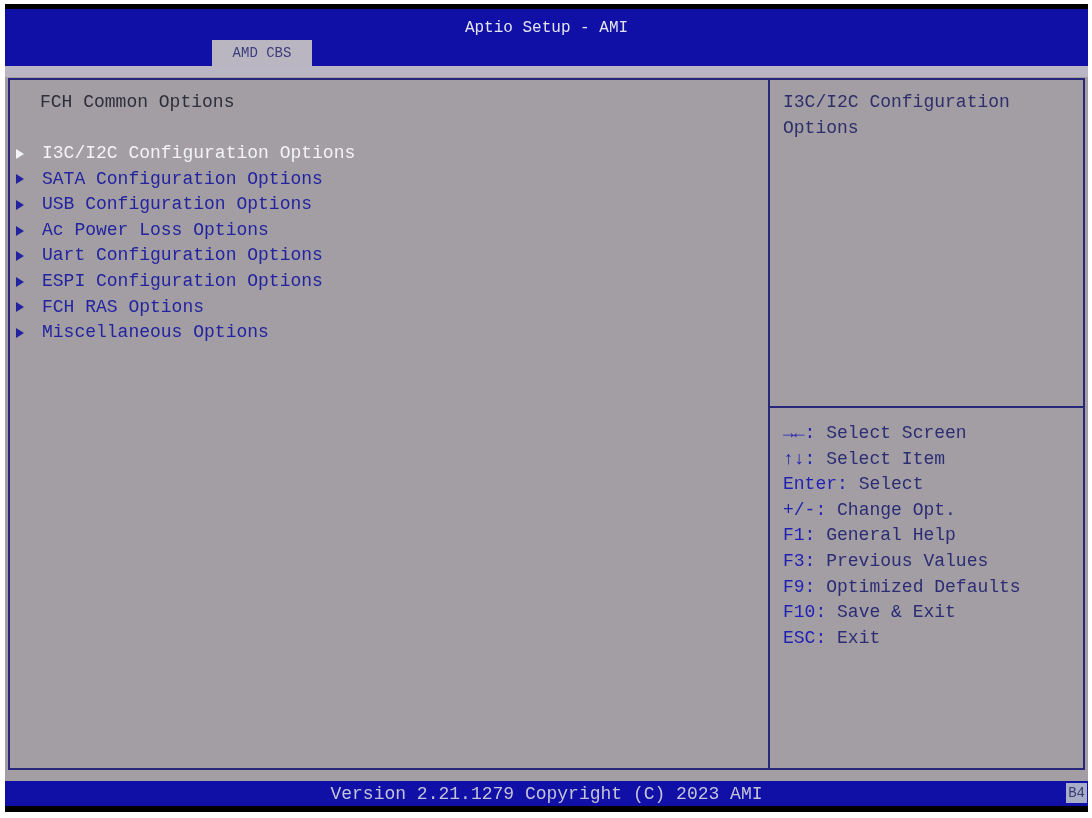  Describe the element at coordinates (875, 433) in the screenshot. I see `key-hint: →←: Select Screen` at that location.